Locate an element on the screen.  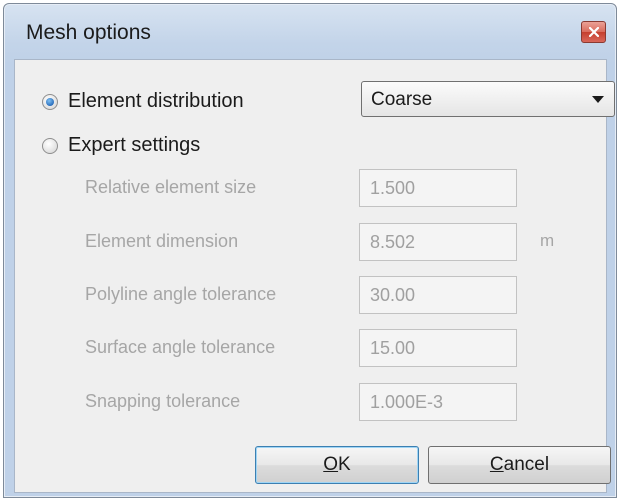
element-dimension-label: Element dimension is located at coordinates (162, 241).